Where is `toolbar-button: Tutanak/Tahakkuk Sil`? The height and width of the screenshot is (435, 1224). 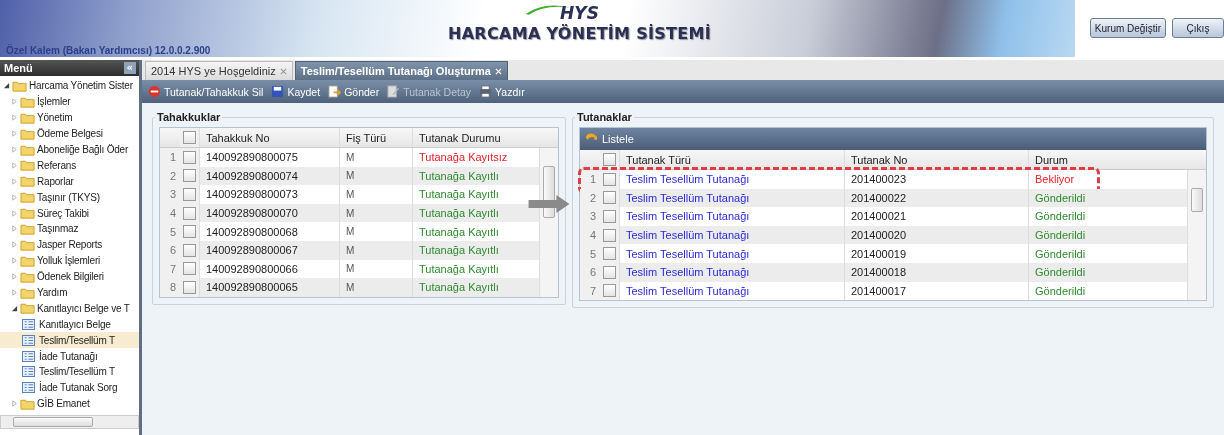 toolbar-button: Tutanak/Tahakkuk Sil is located at coordinates (206, 91).